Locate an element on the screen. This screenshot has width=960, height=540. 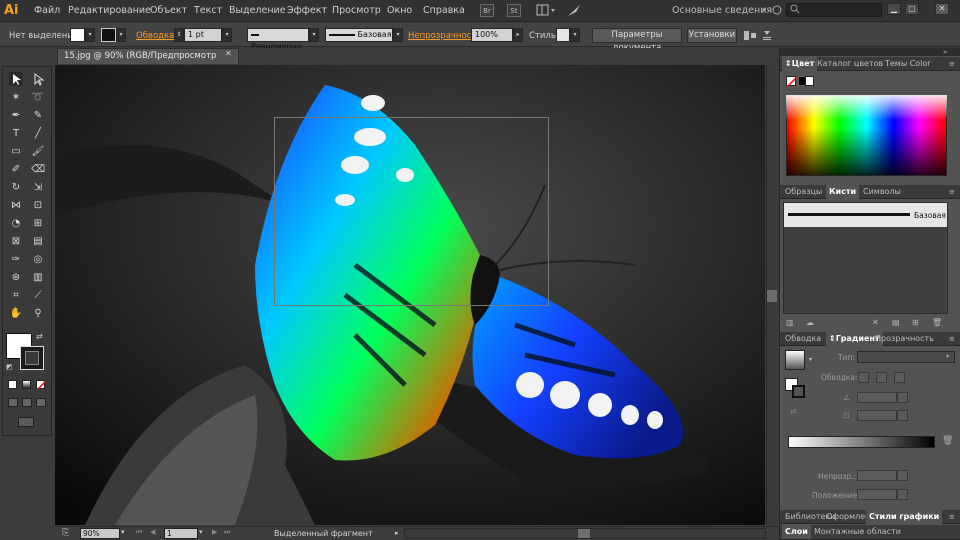
symbol-sprayer-tool-icon: ⊛ is located at coordinates (16, 278).